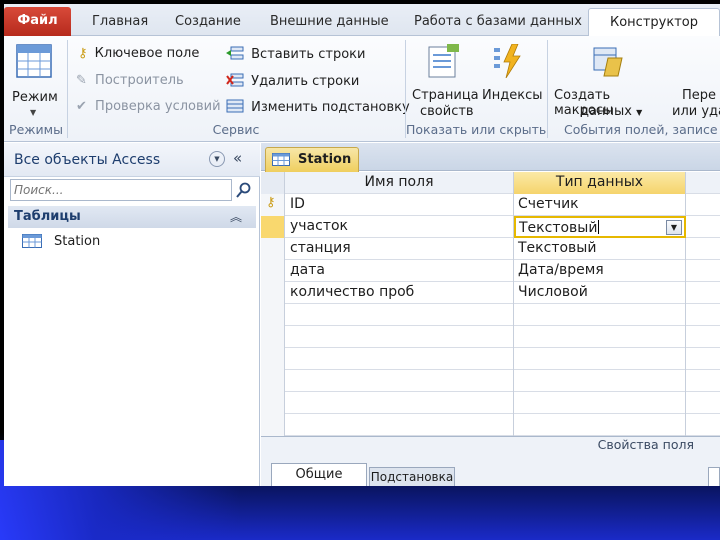 This screenshot has height=540, width=720. What do you see at coordinates (271, 202) in the screenshot?
I see `primary-key-icon: ⚷` at bounding box center [271, 202].